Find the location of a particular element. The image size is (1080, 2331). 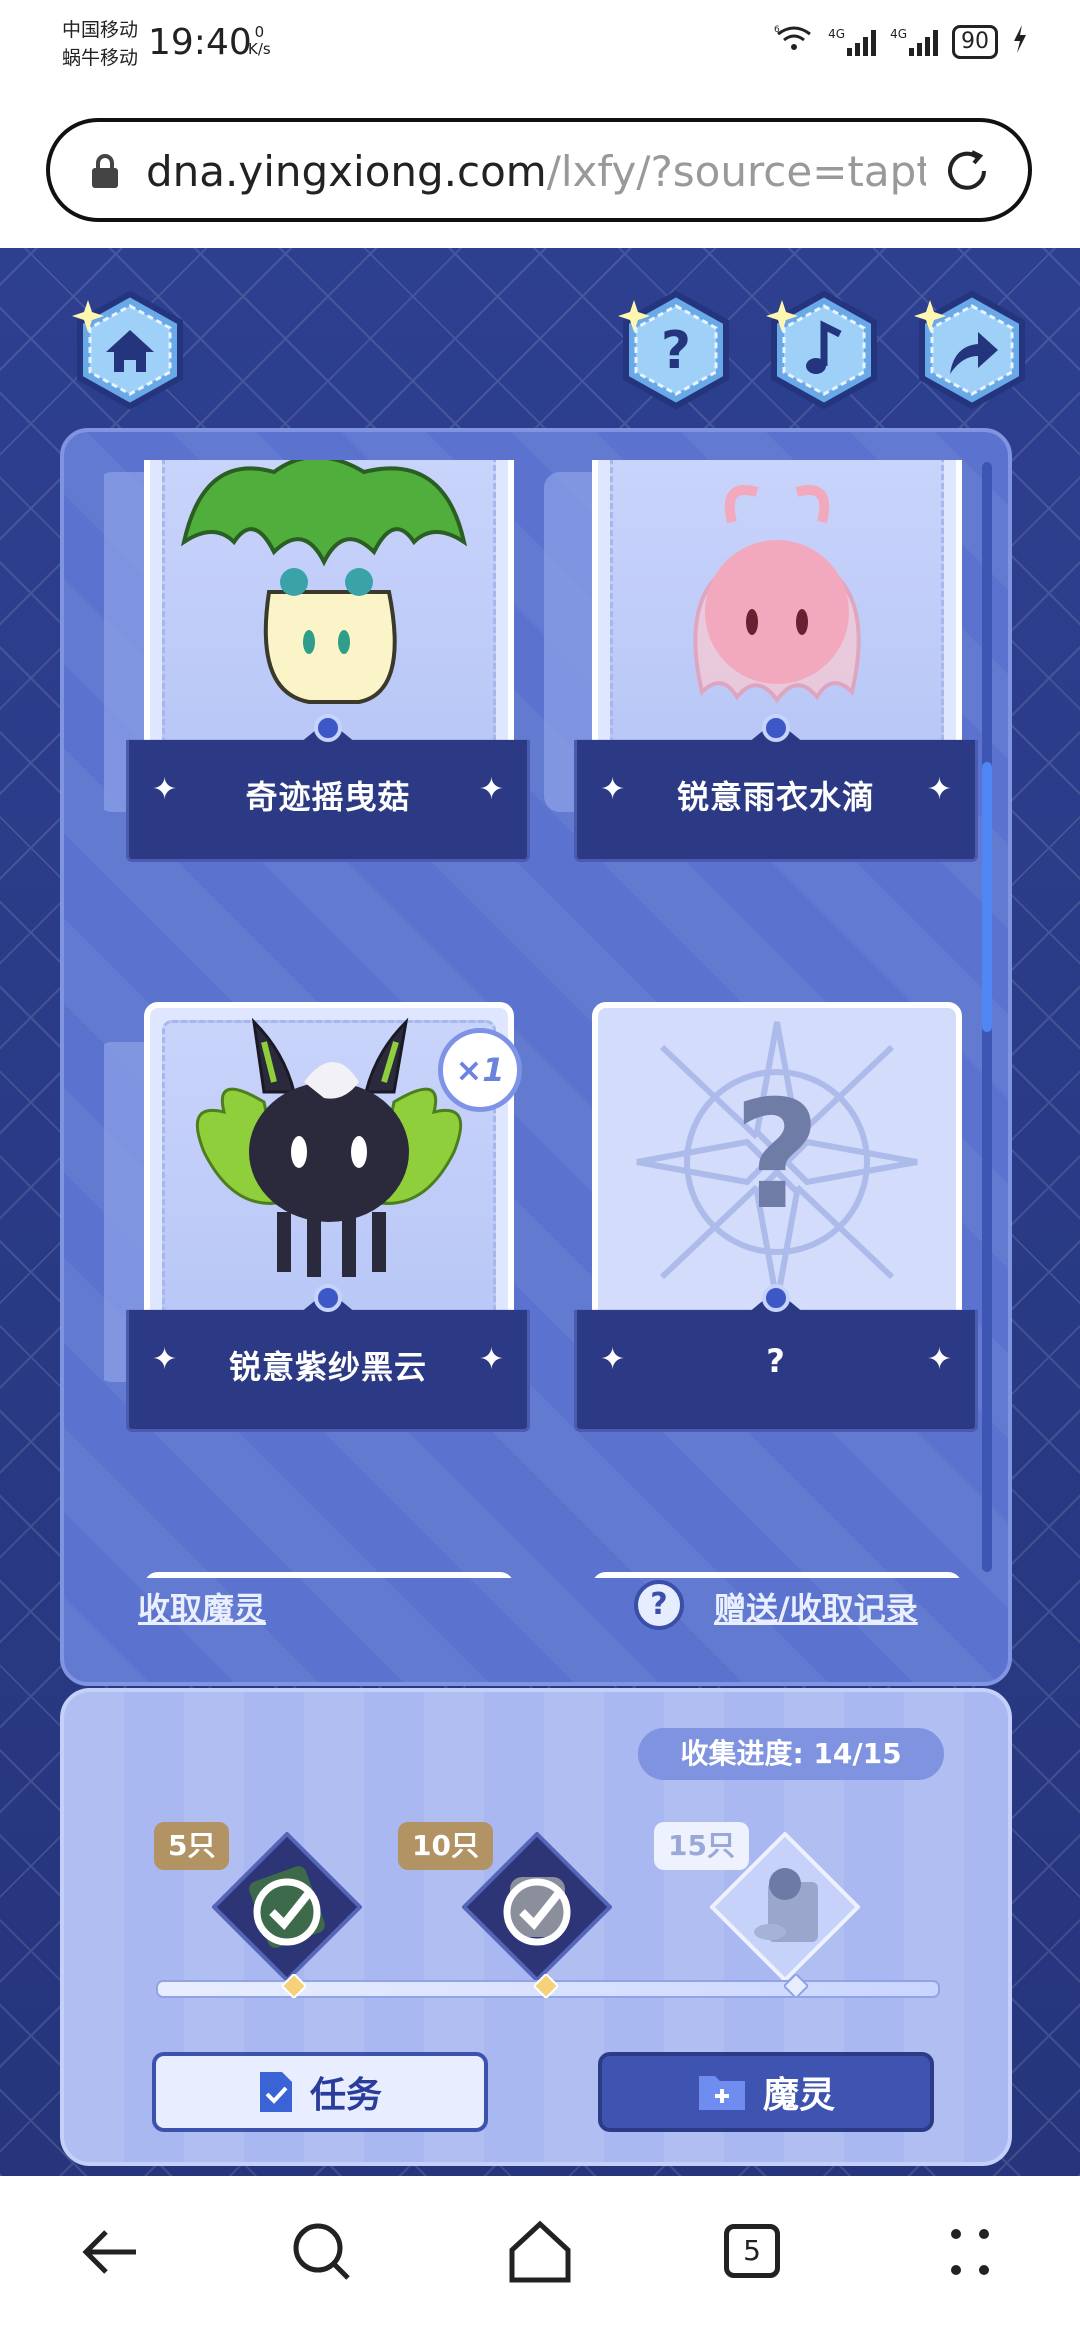

browser-toolbar: dna.yingxiong.com/lxfy/?source=tapta is located at coordinates (540, 170).